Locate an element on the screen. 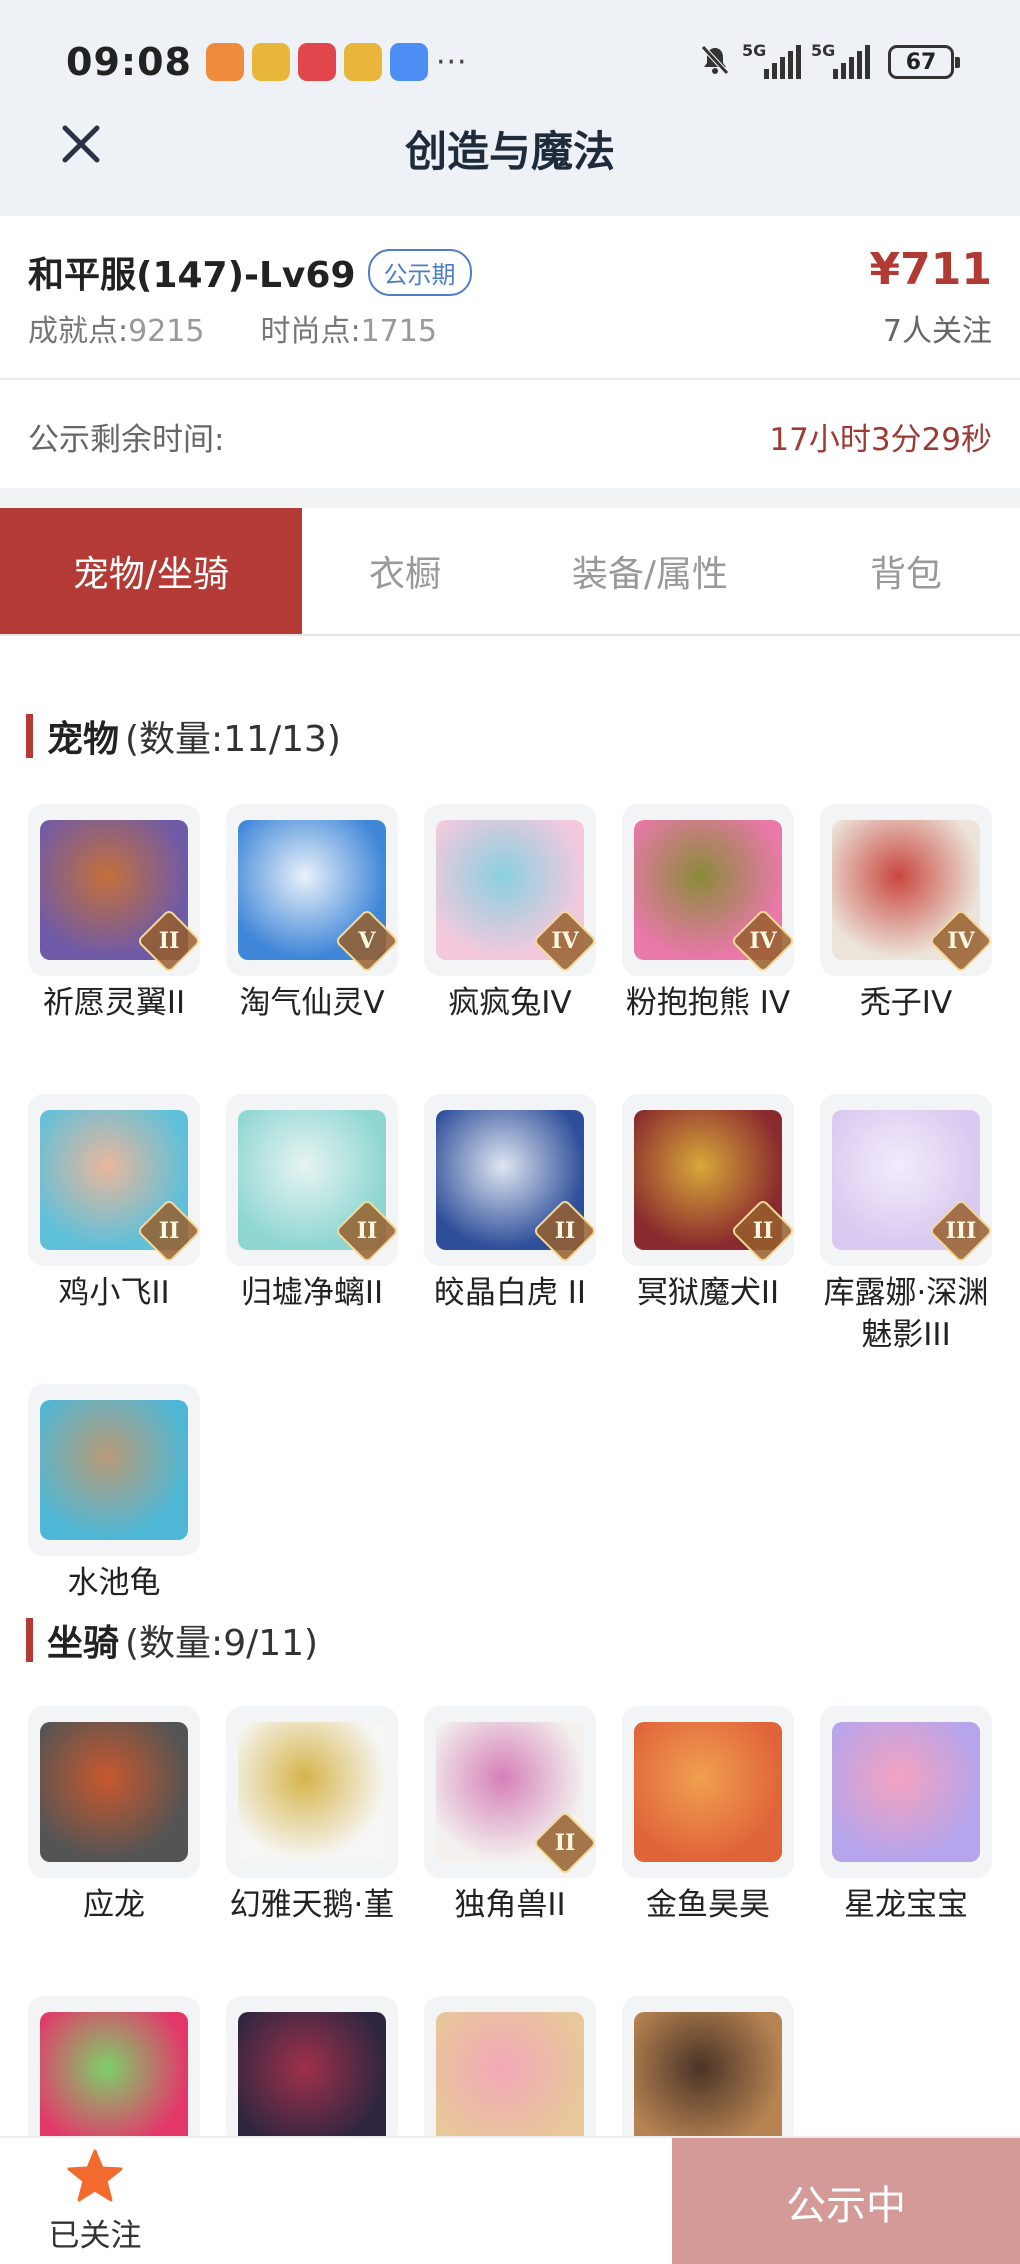  pet-item: II 鸡小飞II is located at coordinates (114, 1204).